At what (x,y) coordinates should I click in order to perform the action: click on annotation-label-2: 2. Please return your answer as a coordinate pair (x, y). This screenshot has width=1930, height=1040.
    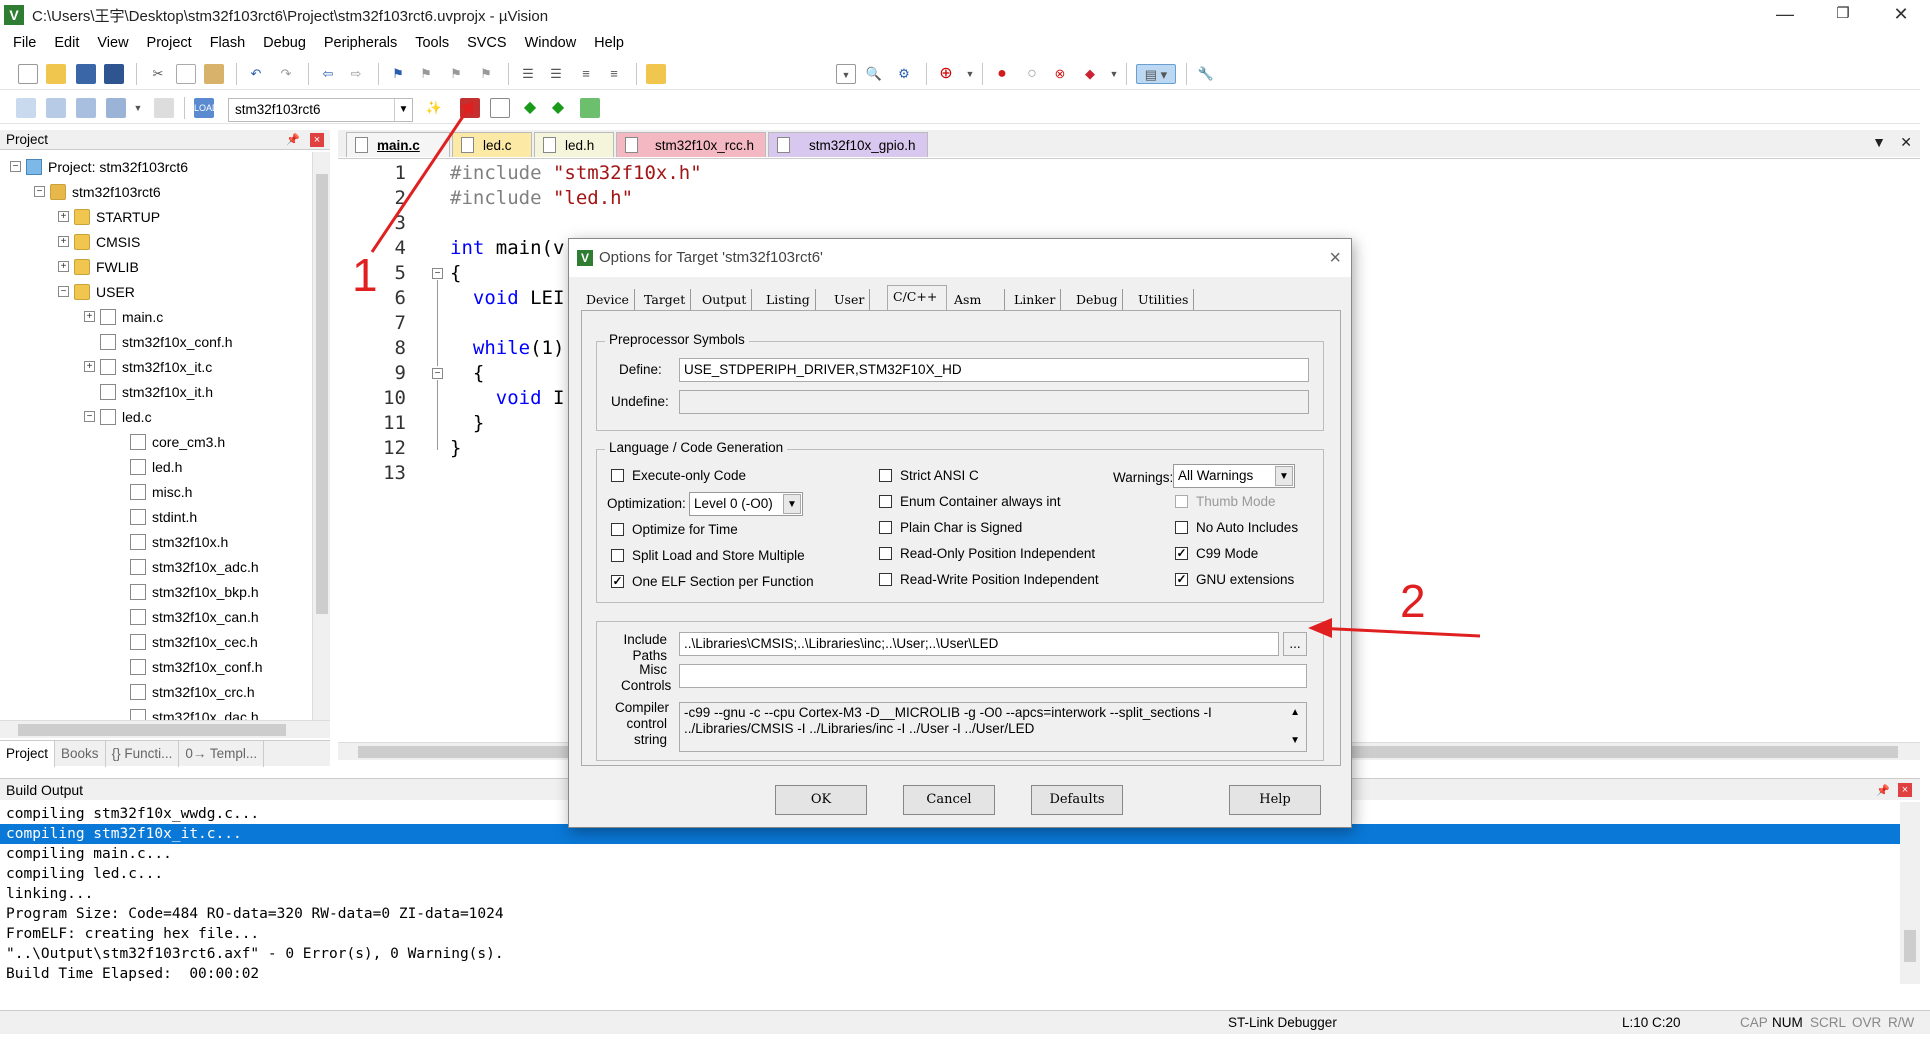
    Looking at the image, I should click on (1413, 601).